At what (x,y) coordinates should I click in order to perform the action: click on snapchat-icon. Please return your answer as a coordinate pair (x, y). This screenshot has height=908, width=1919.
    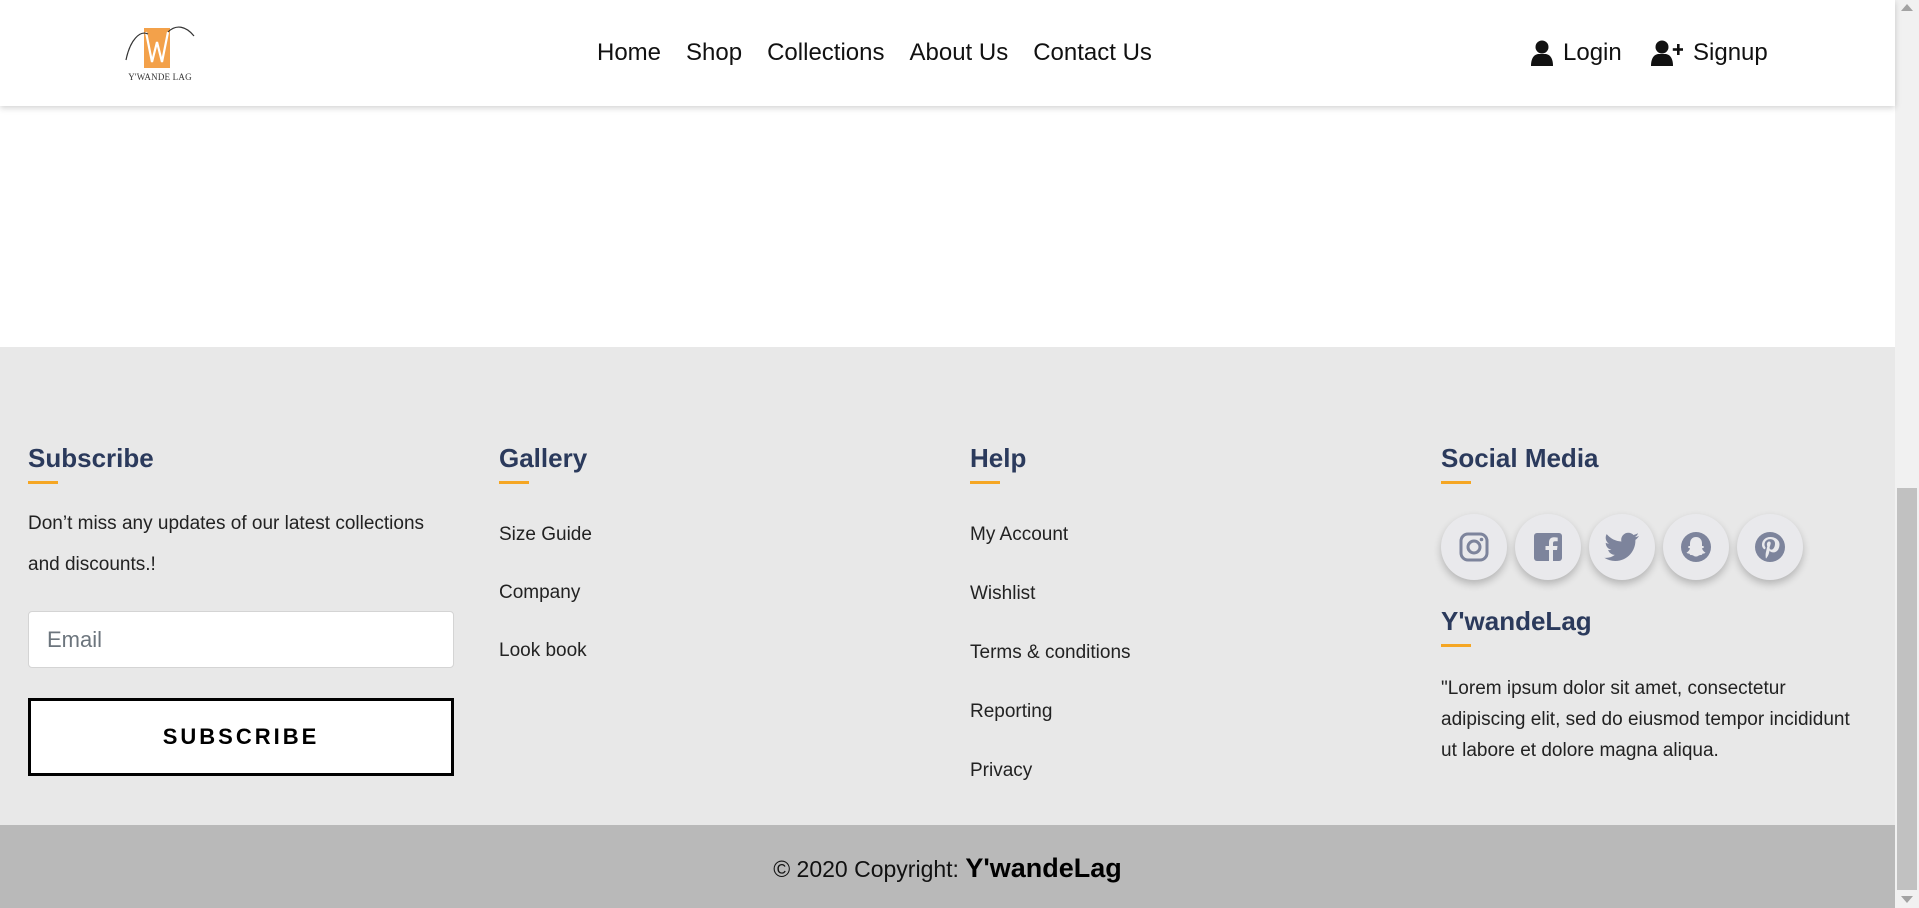
    Looking at the image, I should click on (1696, 547).